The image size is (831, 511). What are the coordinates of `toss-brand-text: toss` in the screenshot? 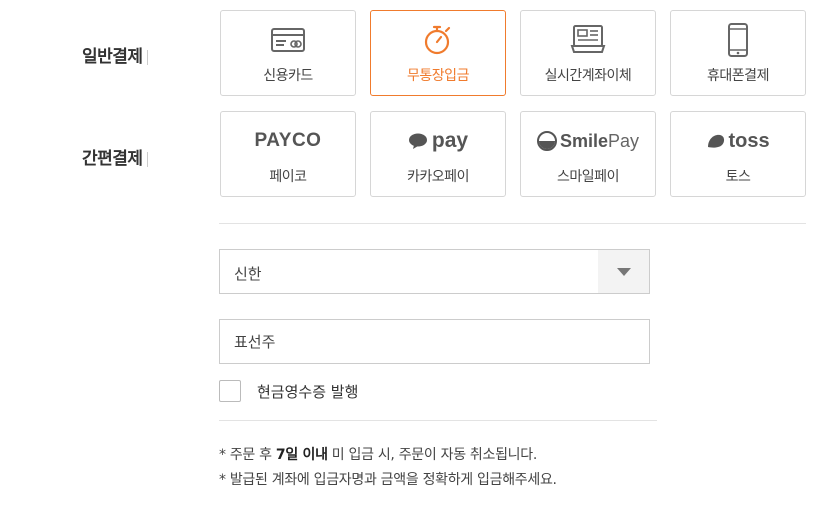 It's located at (749, 140).